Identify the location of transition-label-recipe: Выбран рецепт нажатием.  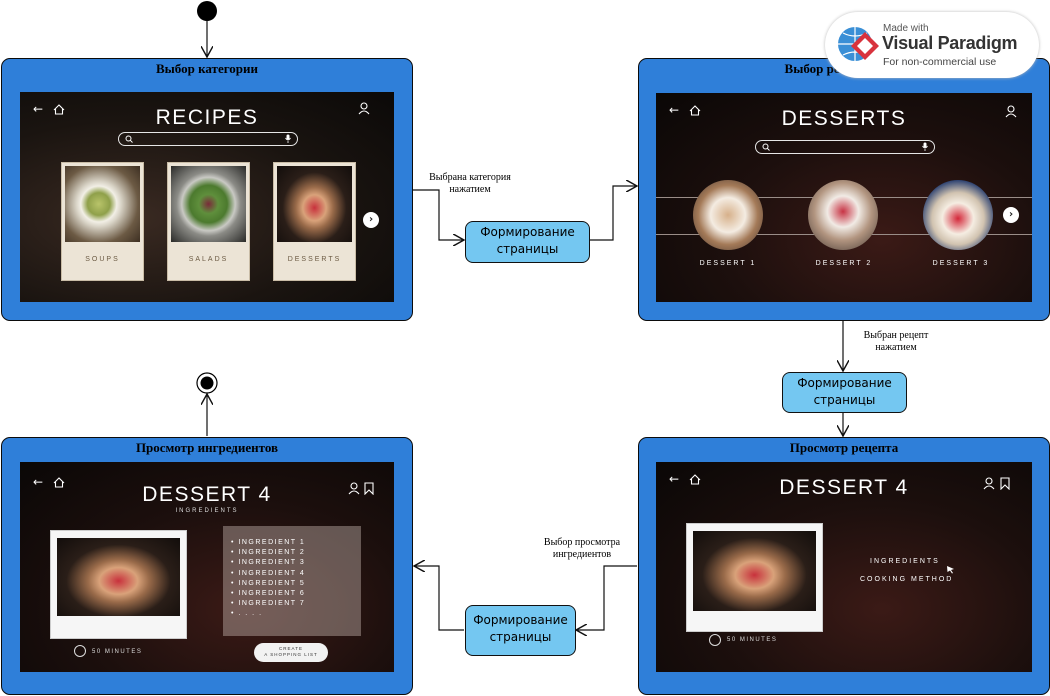
(896, 342).